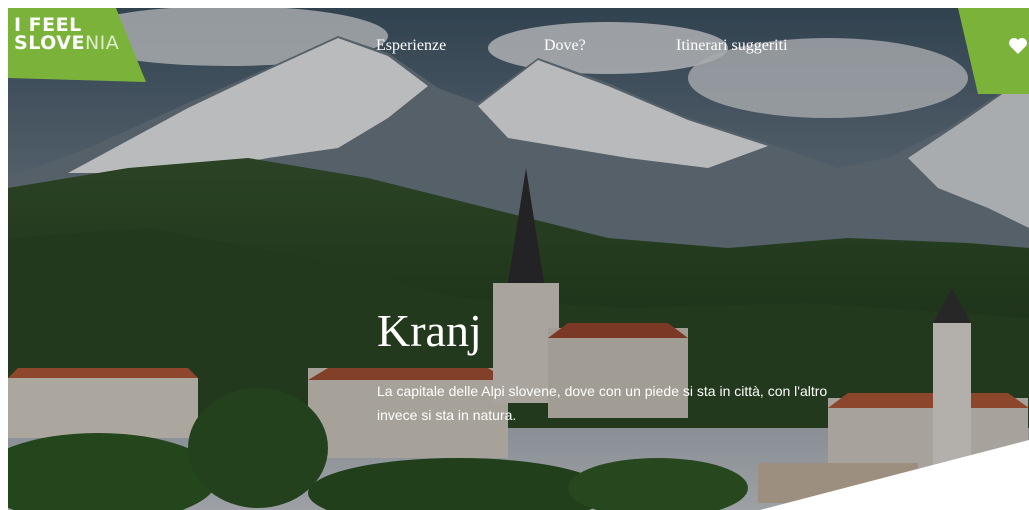 The image size is (1029, 510). I want to click on brand-logo-s: S, so click(21, 43).